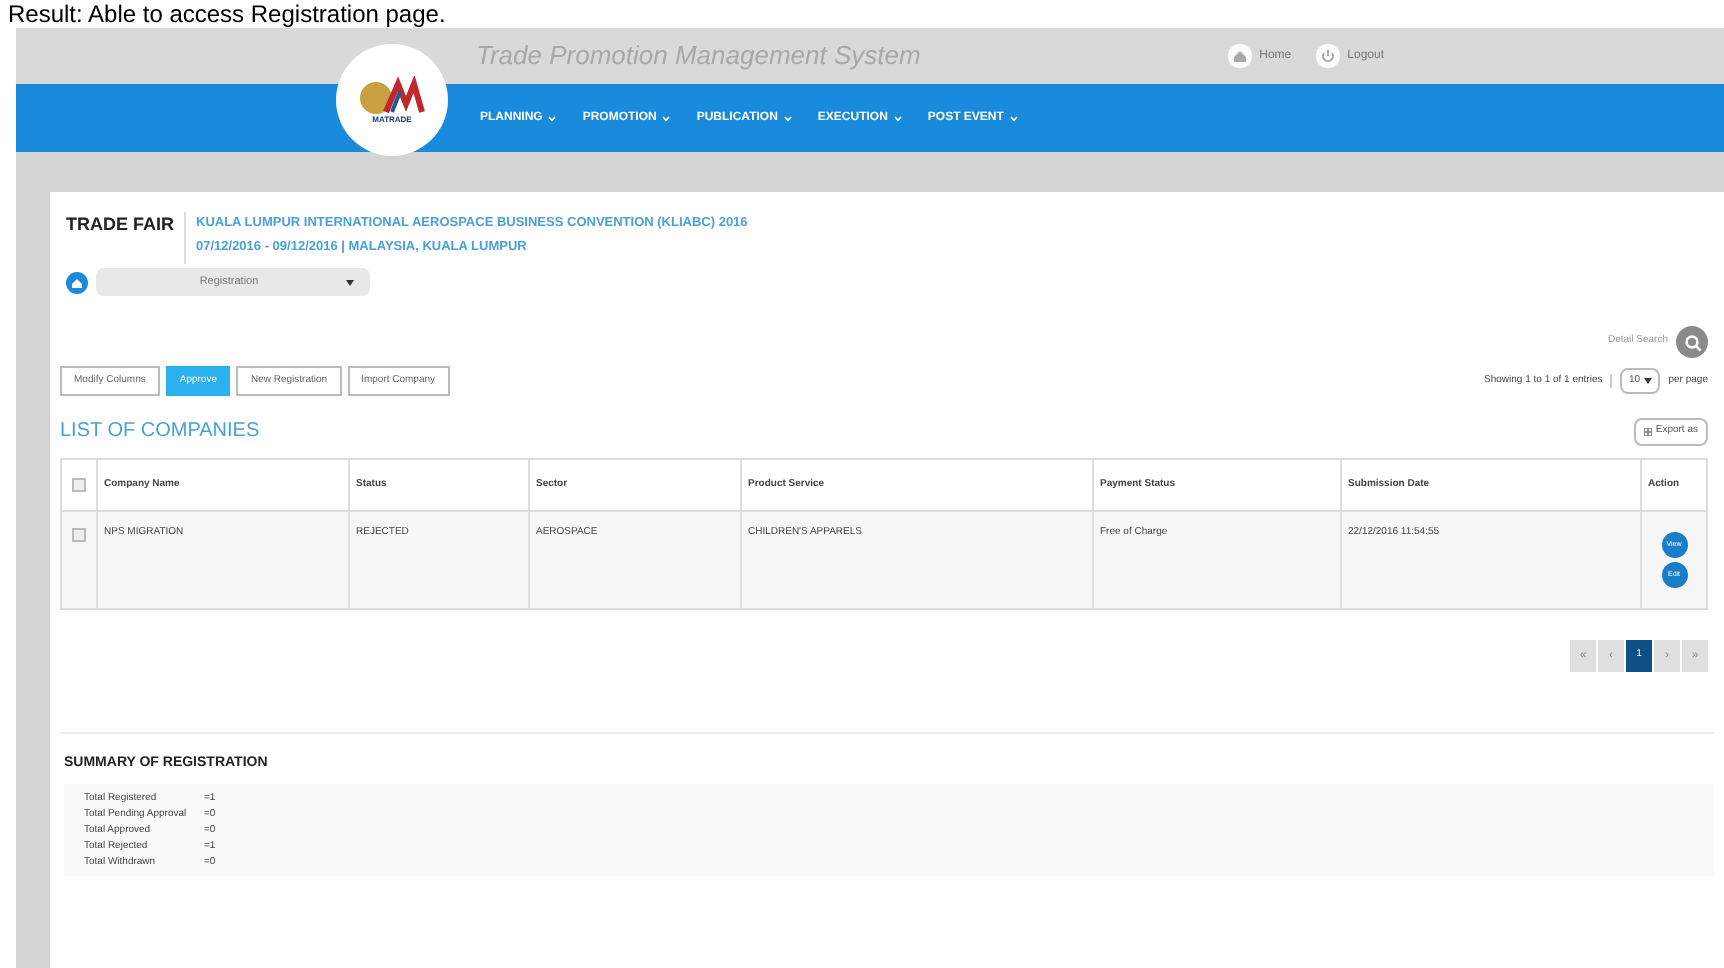  I want to click on list-title: LIST OF COMPANIES, so click(160, 432).